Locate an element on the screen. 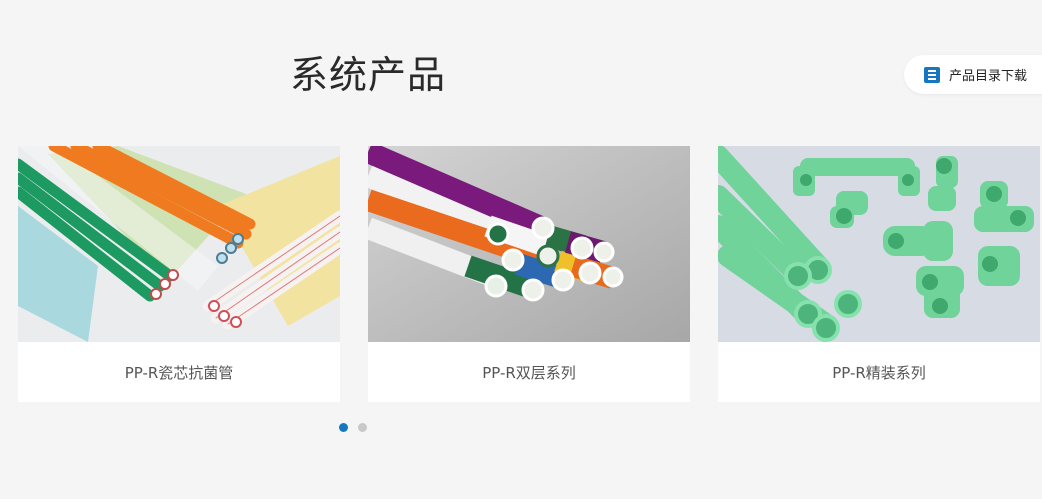 This screenshot has width=1042, height=499. green-fittings-photo is located at coordinates (879, 244).